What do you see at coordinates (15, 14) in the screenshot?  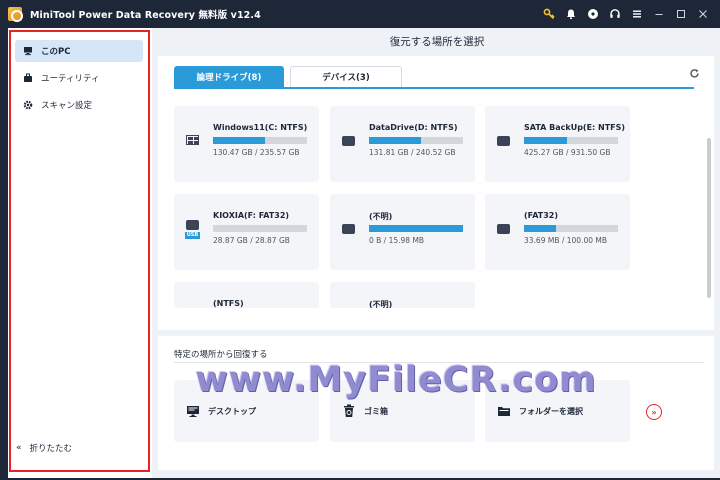 I see `app-logo` at bounding box center [15, 14].